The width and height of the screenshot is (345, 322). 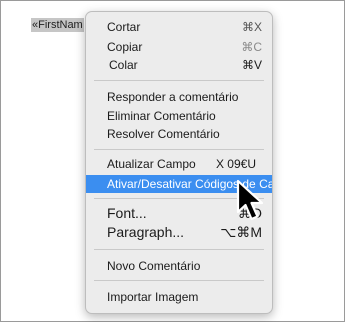 I want to click on menu-item-paste: Colar ⌘V, so click(x=179, y=65).